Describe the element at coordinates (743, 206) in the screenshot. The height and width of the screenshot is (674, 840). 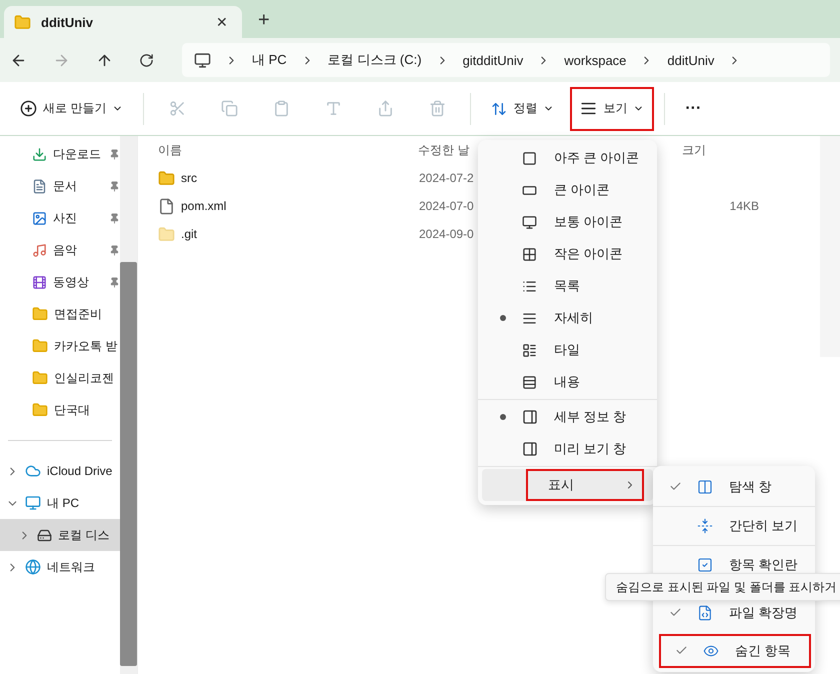
I see `size-cell-text: 14KB` at that location.